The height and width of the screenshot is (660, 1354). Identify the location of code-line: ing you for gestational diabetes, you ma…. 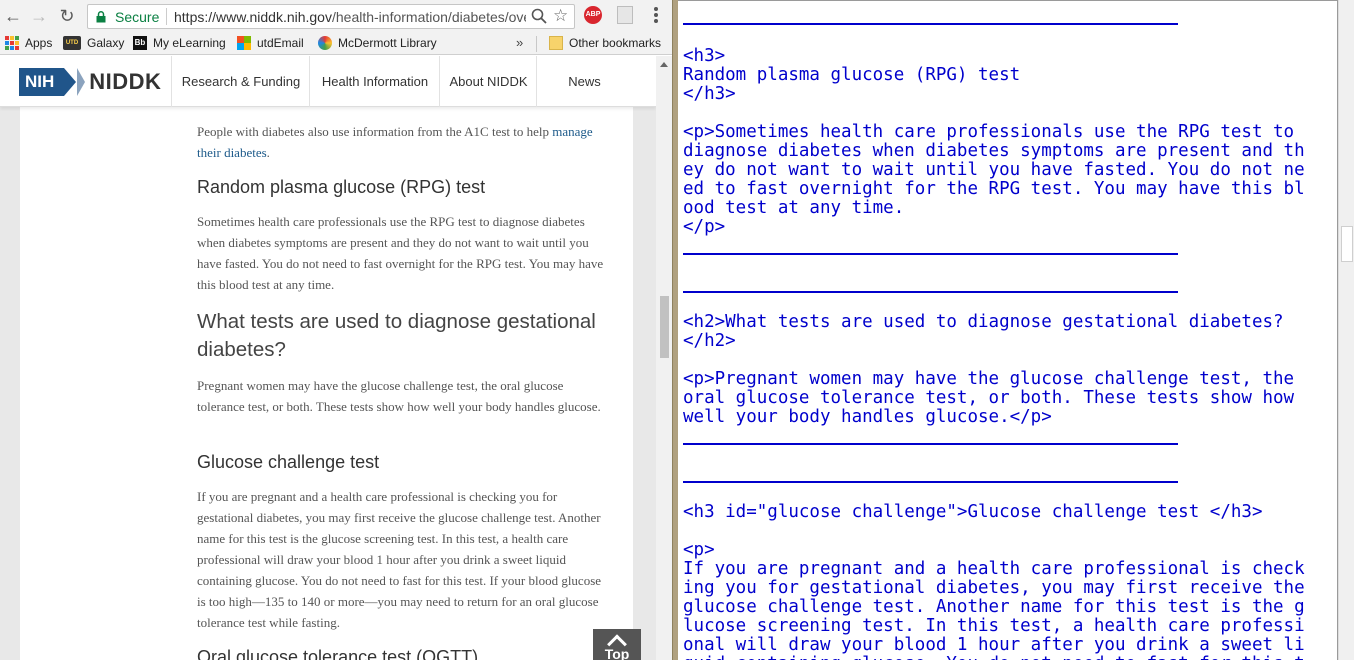
(994, 588).